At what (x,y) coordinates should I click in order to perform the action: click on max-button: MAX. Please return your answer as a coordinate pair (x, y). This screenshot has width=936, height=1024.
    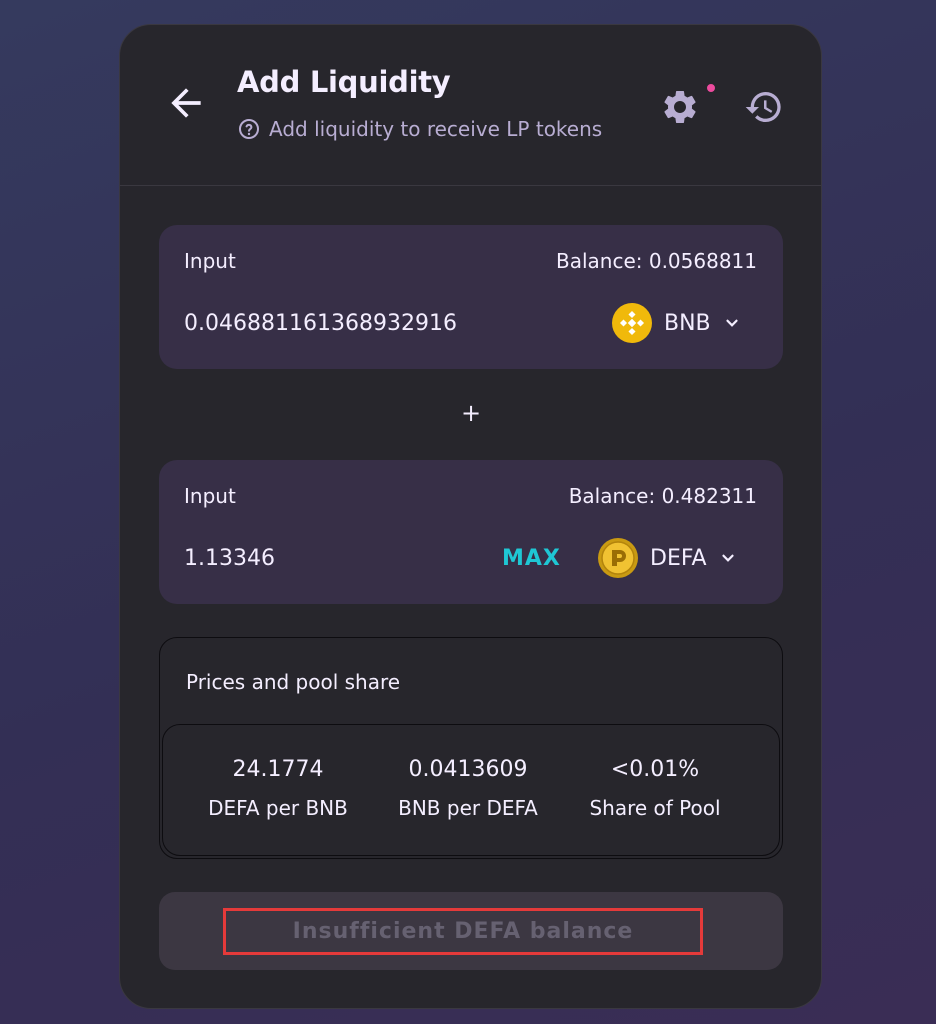
    Looking at the image, I should click on (531, 558).